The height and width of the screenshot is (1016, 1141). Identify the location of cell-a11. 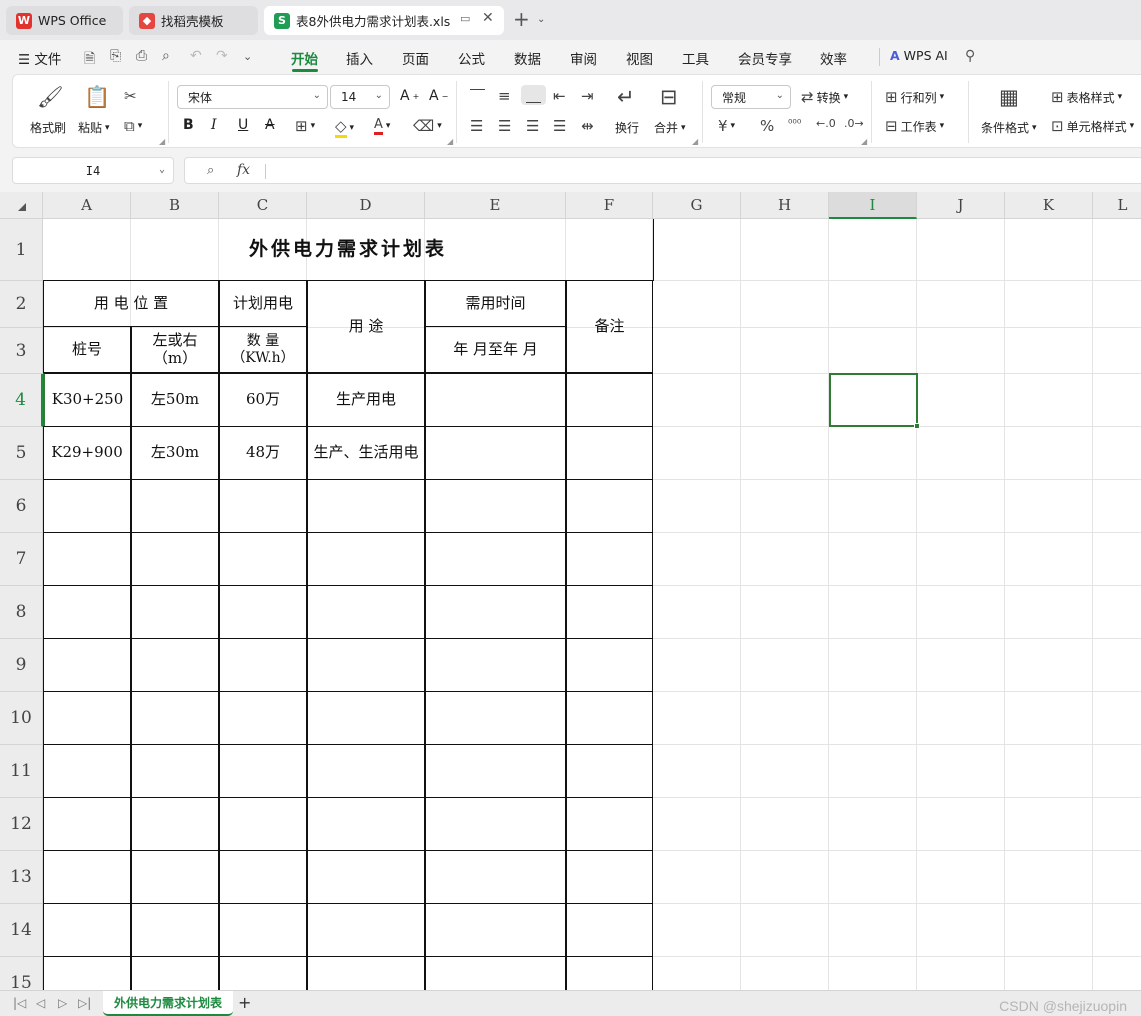
(87, 771).